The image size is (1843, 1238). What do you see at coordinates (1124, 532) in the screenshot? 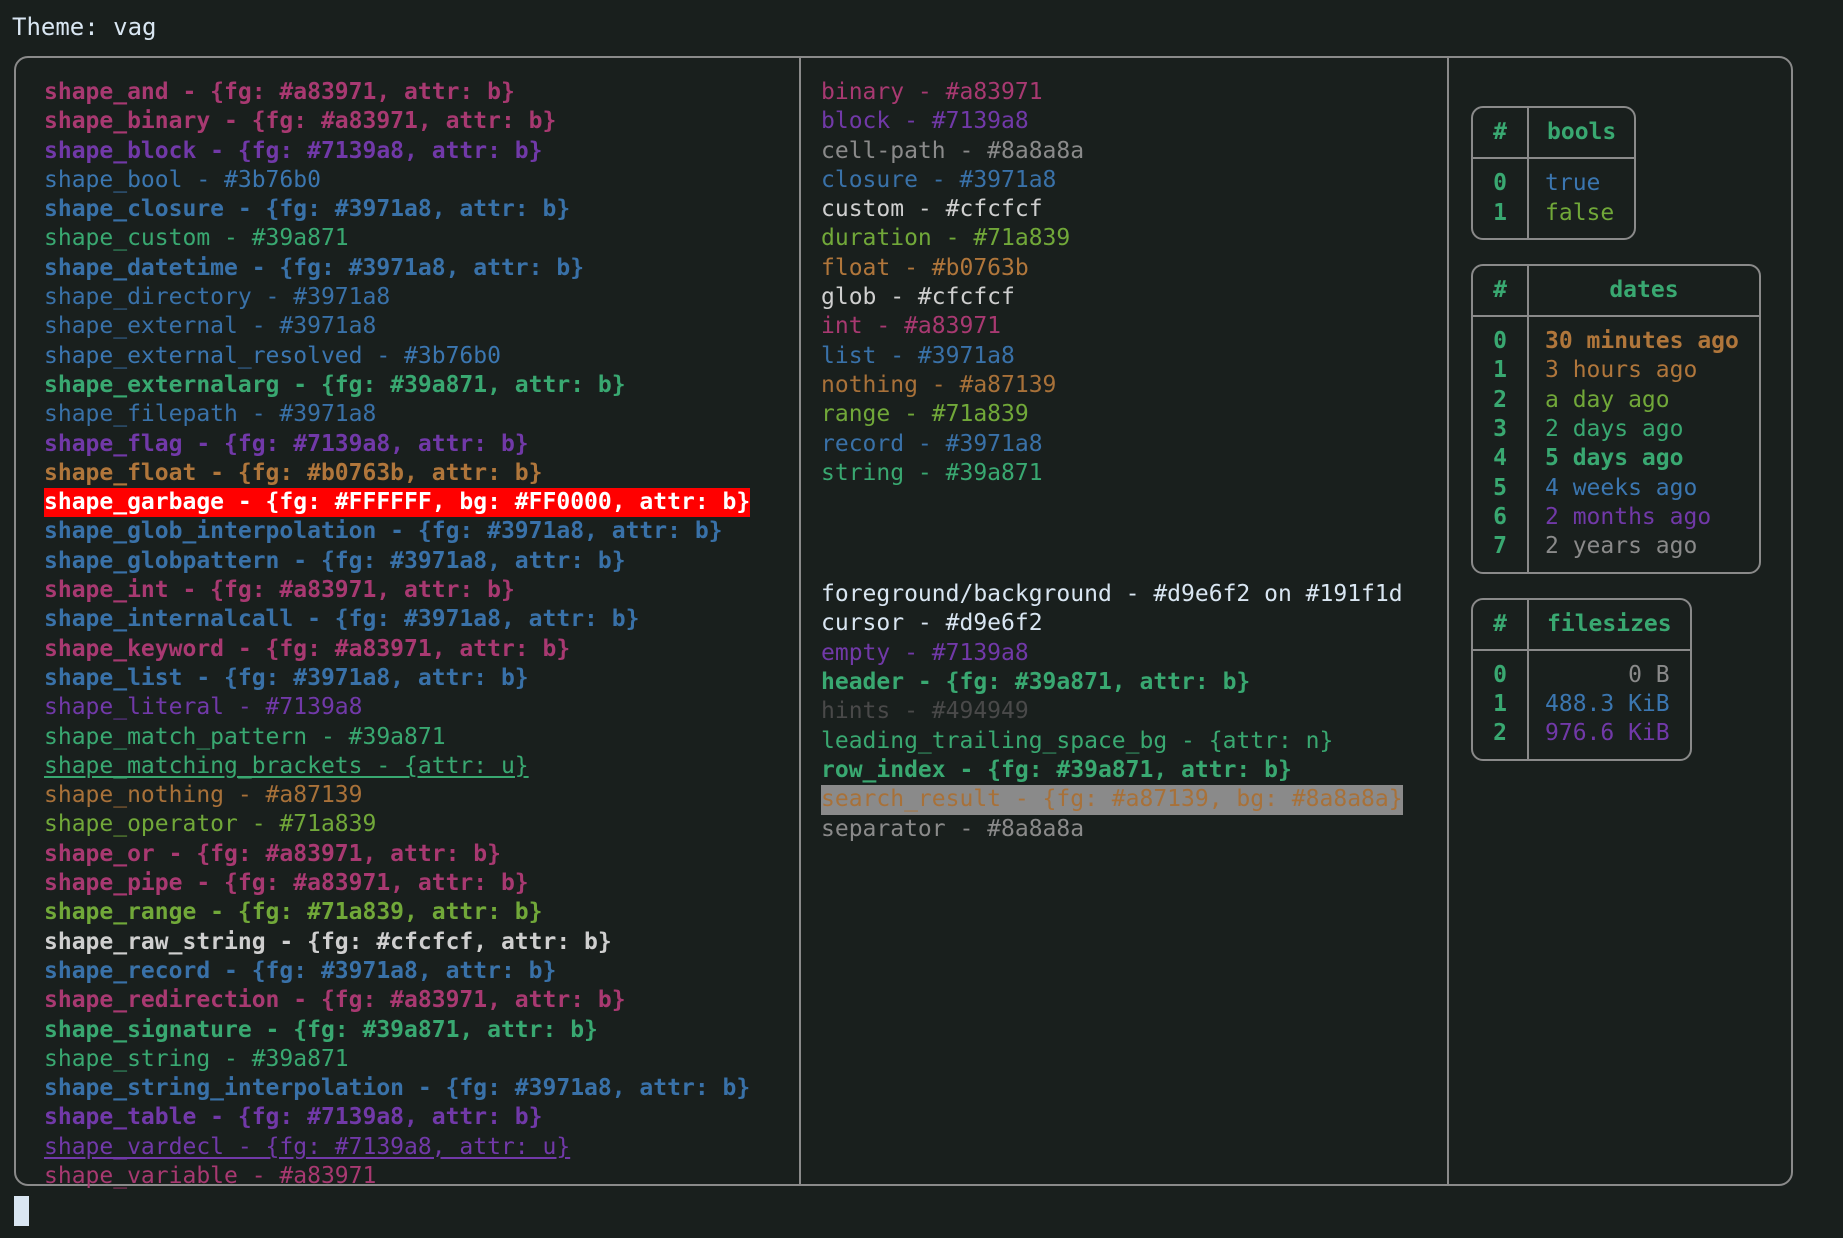
I see `column-spacer` at bounding box center [1124, 532].